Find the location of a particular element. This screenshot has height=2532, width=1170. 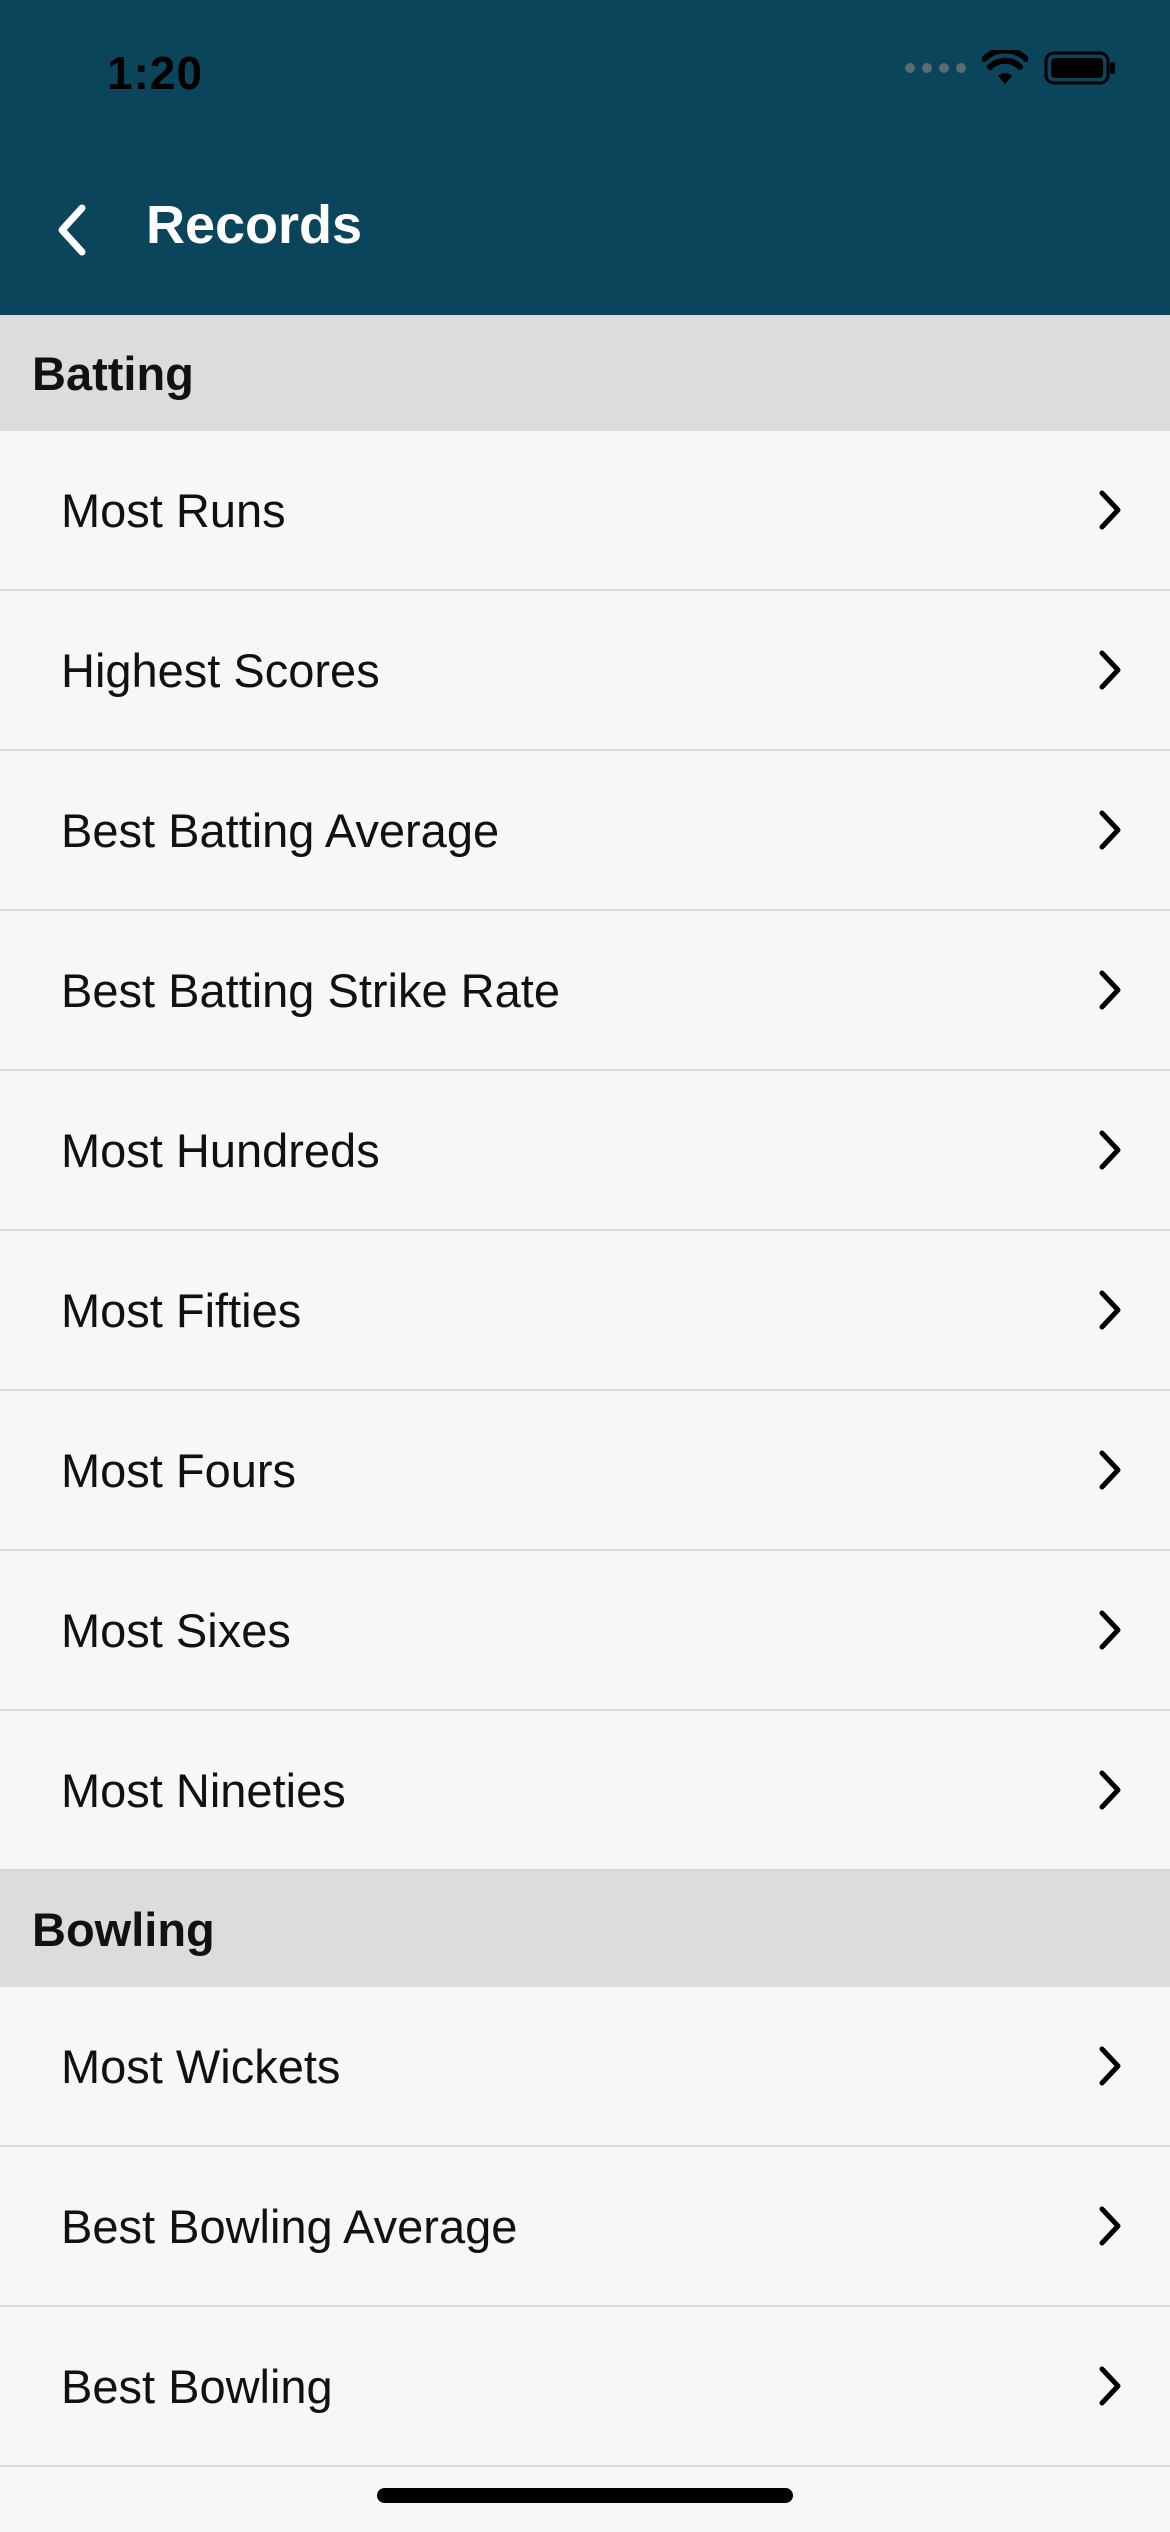

list-item-most-sixes: Most Sixes is located at coordinates (585, 1631).